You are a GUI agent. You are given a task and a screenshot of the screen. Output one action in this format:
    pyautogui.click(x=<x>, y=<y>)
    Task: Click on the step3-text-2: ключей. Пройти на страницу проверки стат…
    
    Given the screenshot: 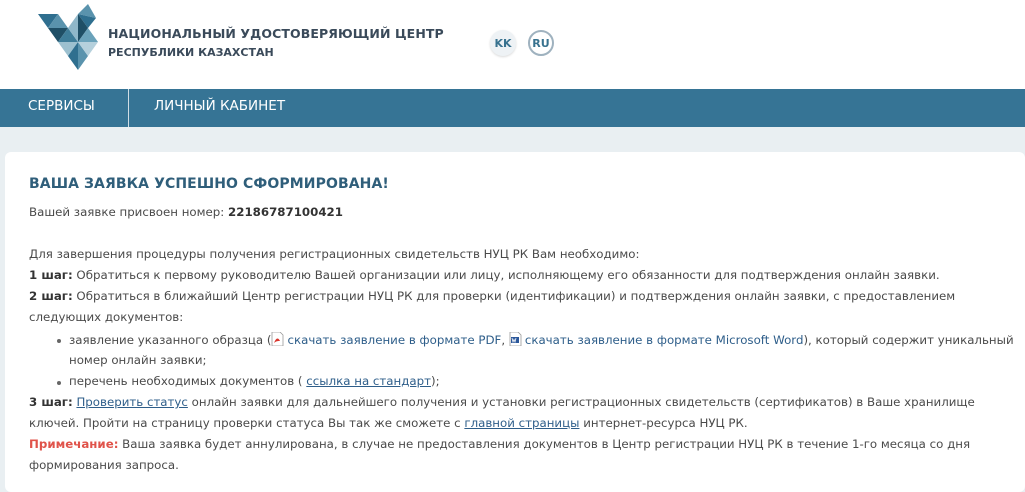 What is the action you would take?
    pyautogui.click(x=247, y=423)
    